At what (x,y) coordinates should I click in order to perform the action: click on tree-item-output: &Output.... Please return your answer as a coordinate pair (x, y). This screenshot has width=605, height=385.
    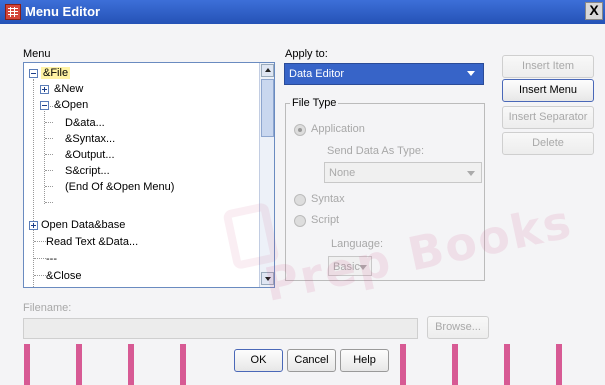
    Looking at the image, I should click on (90, 155).